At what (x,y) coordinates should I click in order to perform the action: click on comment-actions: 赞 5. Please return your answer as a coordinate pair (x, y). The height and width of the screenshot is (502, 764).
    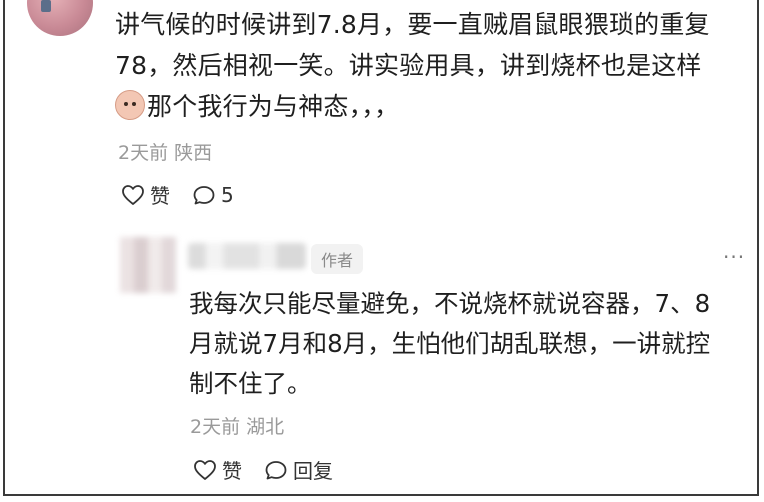
    Looking at the image, I should click on (177, 194).